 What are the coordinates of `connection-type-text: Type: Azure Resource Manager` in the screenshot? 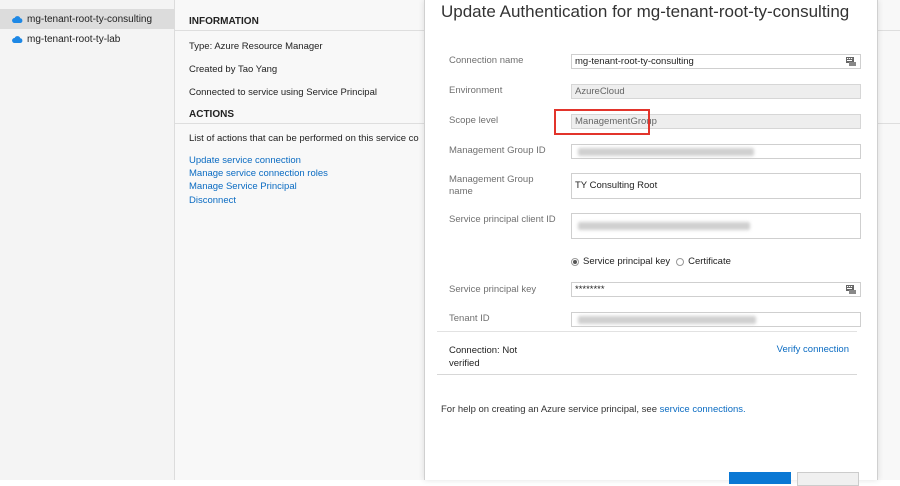 It's located at (256, 46).